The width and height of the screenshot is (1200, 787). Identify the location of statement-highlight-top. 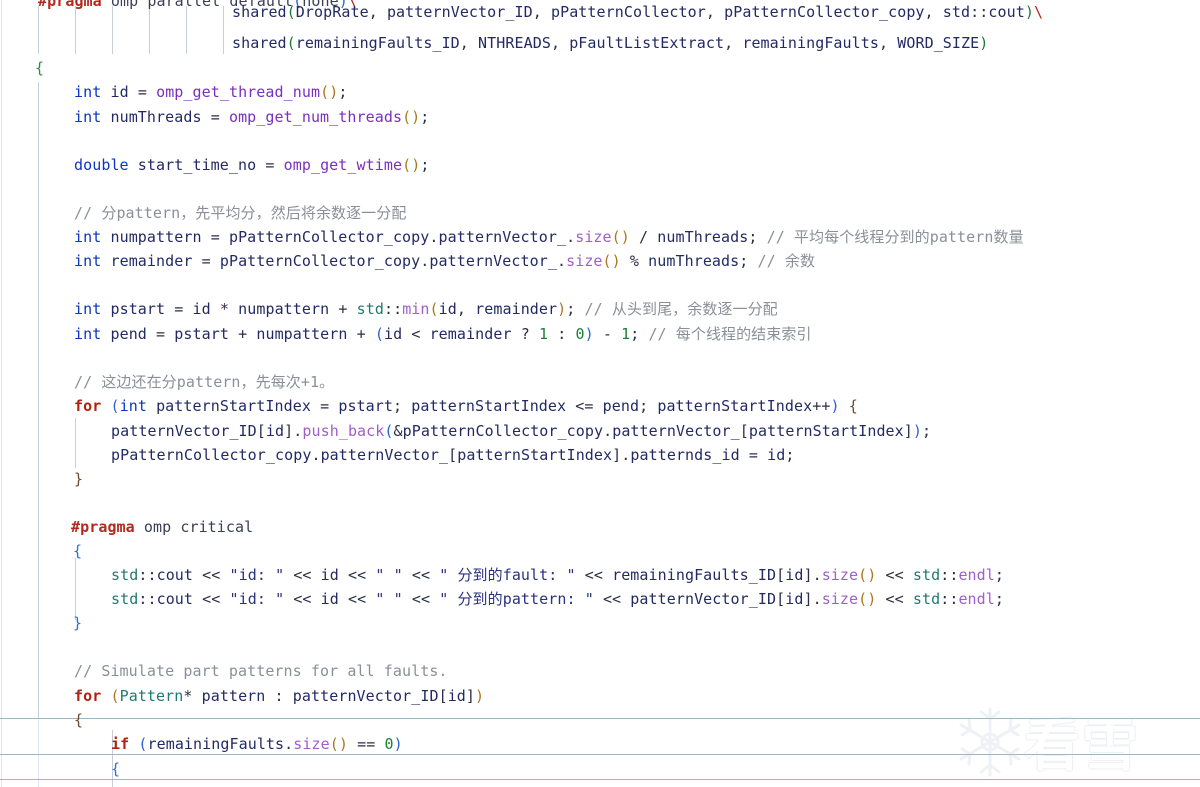
(600, 718).